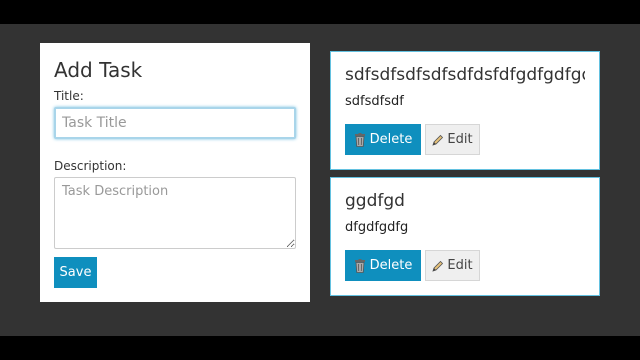  What do you see at coordinates (98, 70) in the screenshot?
I see `form-heading: Add Task` at bounding box center [98, 70].